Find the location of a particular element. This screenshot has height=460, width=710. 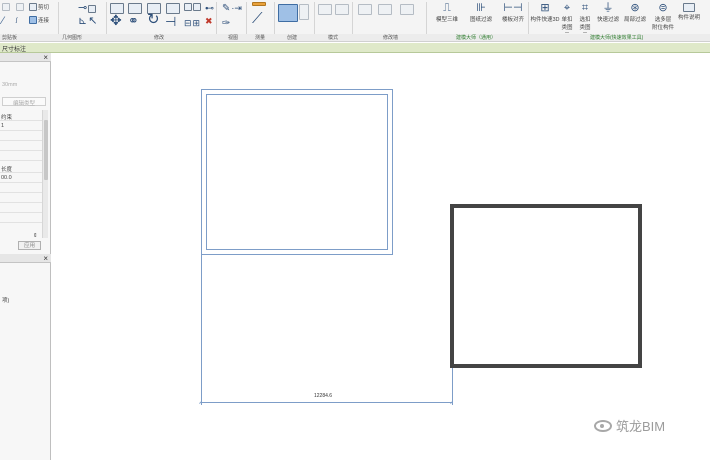

wall-rectangle is located at coordinates (546, 286).